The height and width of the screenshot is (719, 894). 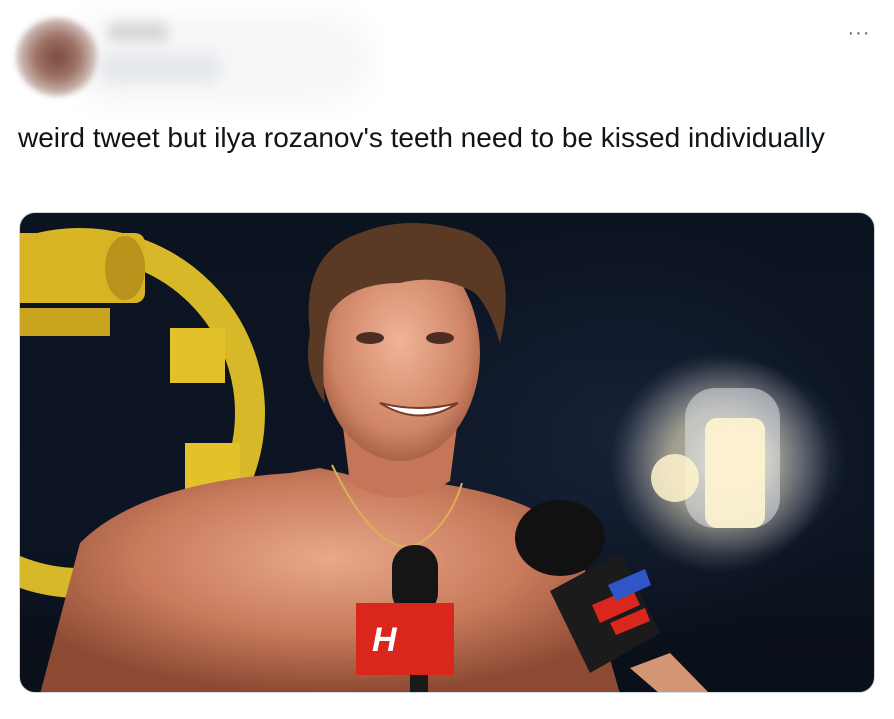 What do you see at coordinates (160, 69) in the screenshot?
I see `handle-blurred` at bounding box center [160, 69].